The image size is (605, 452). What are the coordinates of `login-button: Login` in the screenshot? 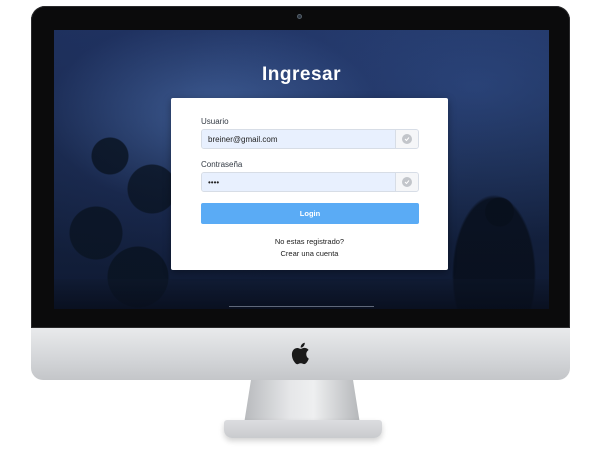 It's located at (310, 213).